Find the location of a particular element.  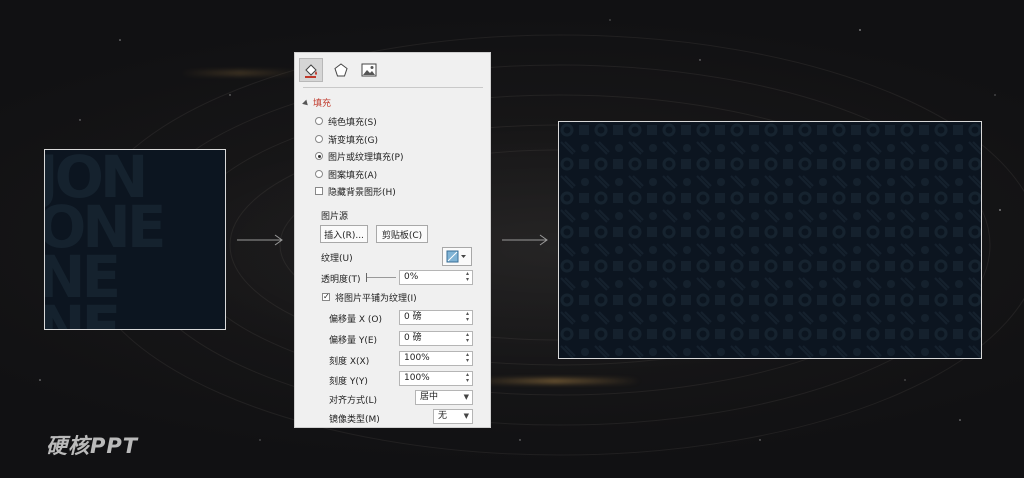

tile-as-texture-option: ✓ 将图片平铺为纹理(I) is located at coordinates (369, 297).